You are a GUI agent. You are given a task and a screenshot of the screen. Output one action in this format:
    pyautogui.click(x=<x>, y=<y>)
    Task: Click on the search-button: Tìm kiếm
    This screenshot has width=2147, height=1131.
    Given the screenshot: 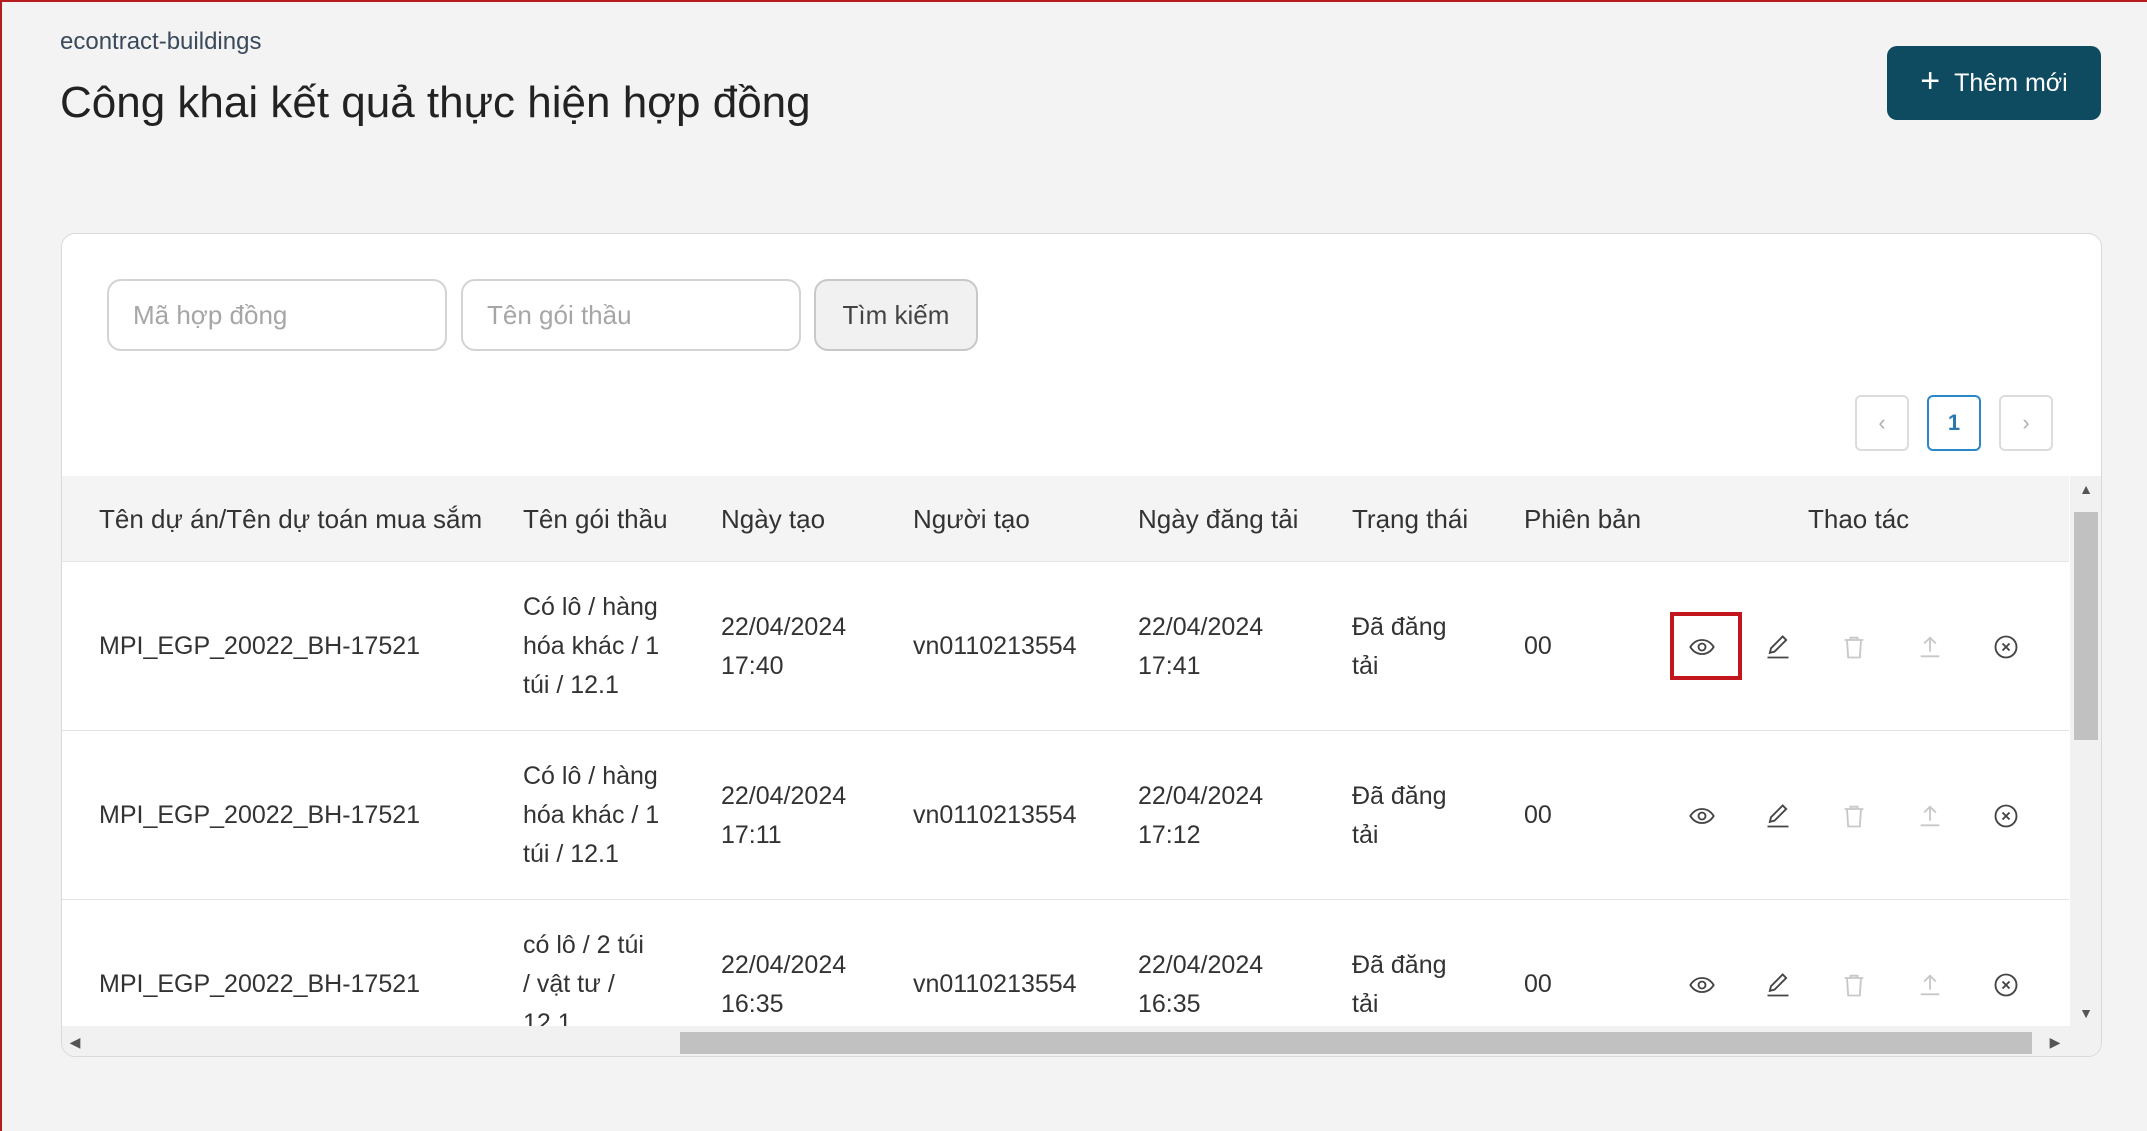 What is the action you would take?
    pyautogui.click(x=896, y=315)
    